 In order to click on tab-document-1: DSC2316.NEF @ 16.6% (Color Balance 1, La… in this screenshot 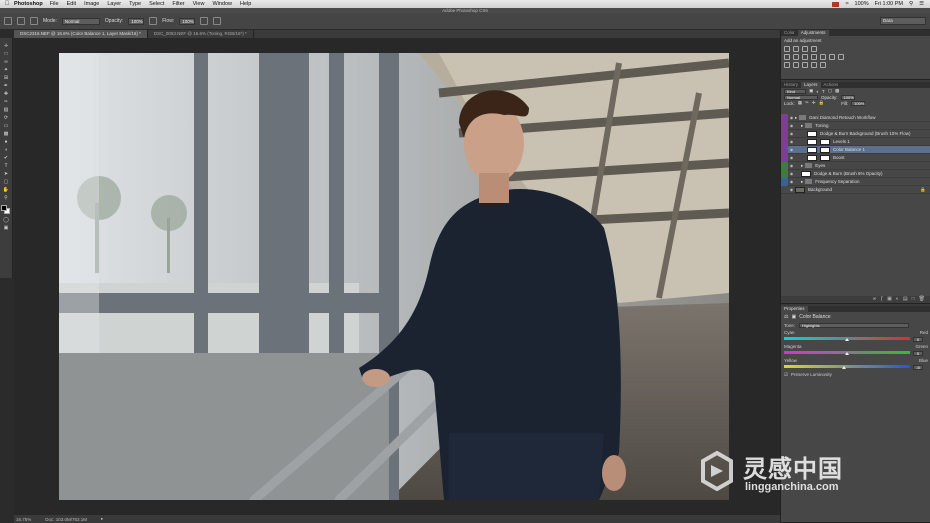, I will do `click(81, 34)`.